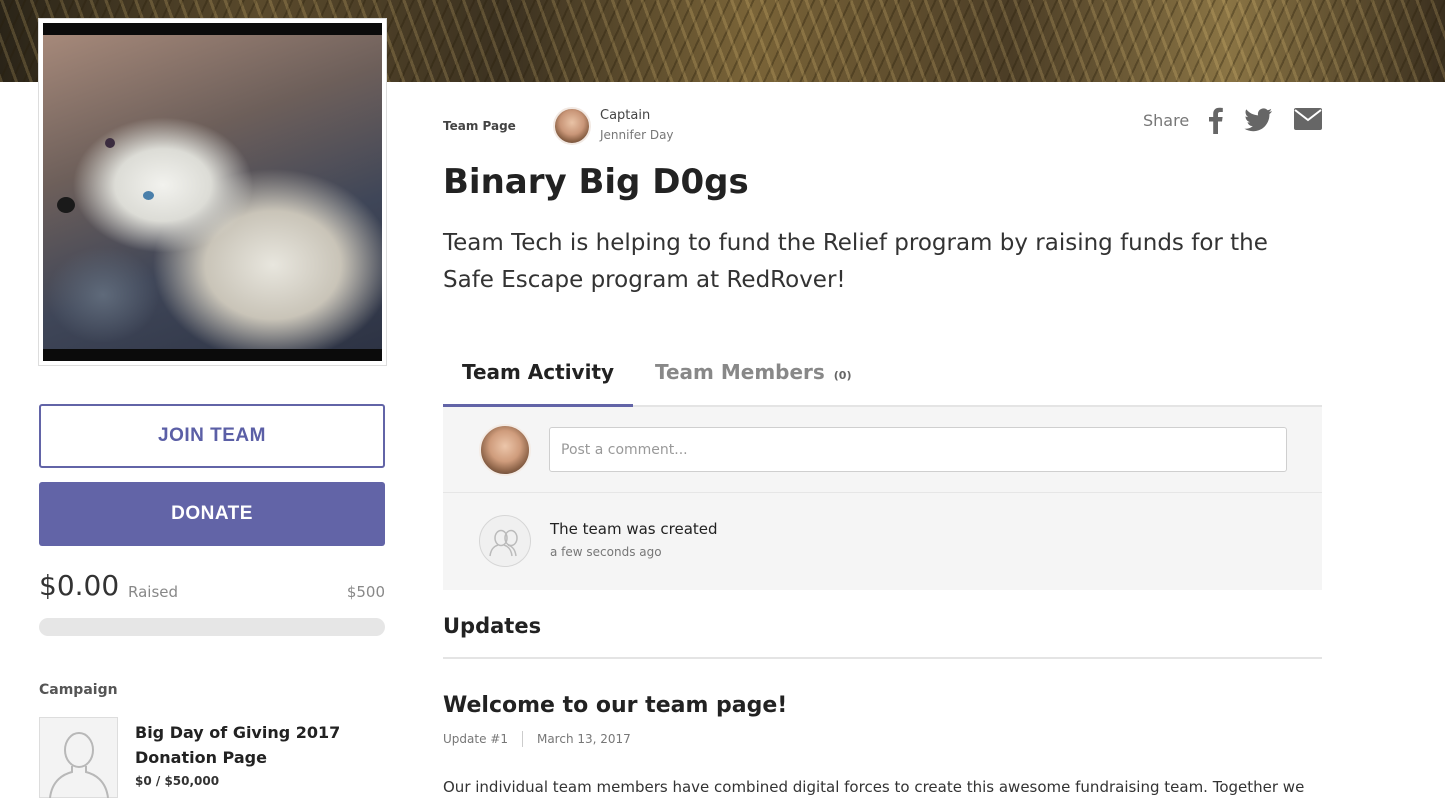 The image size is (1445, 798). Describe the element at coordinates (615, 705) in the screenshot. I see `update-title: Welcome to our team page!` at that location.